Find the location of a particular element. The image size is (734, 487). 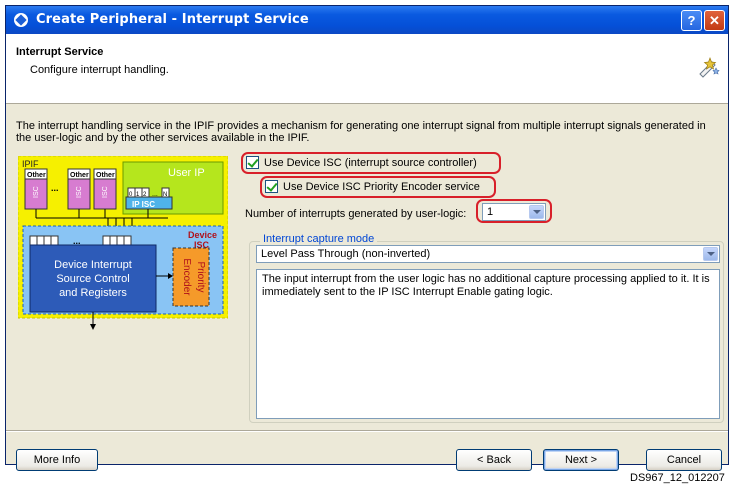

capture-mode-value: Level Pass Through (non-inverted) is located at coordinates (346, 254).